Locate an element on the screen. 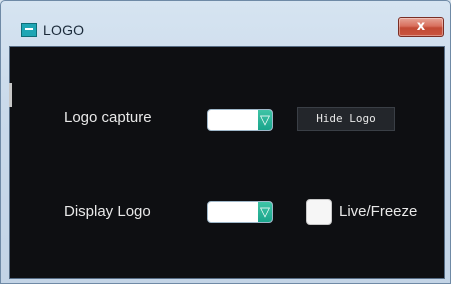 The image size is (451, 284). app-logo-icon is located at coordinates (29, 30).